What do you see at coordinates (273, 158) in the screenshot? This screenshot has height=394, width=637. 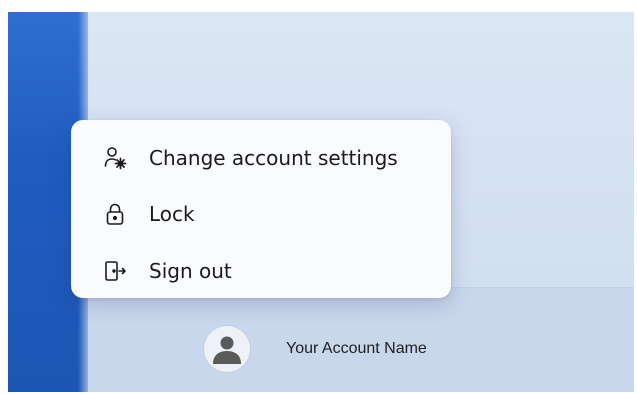 I see `menu-item-label: Change account settings` at bounding box center [273, 158].